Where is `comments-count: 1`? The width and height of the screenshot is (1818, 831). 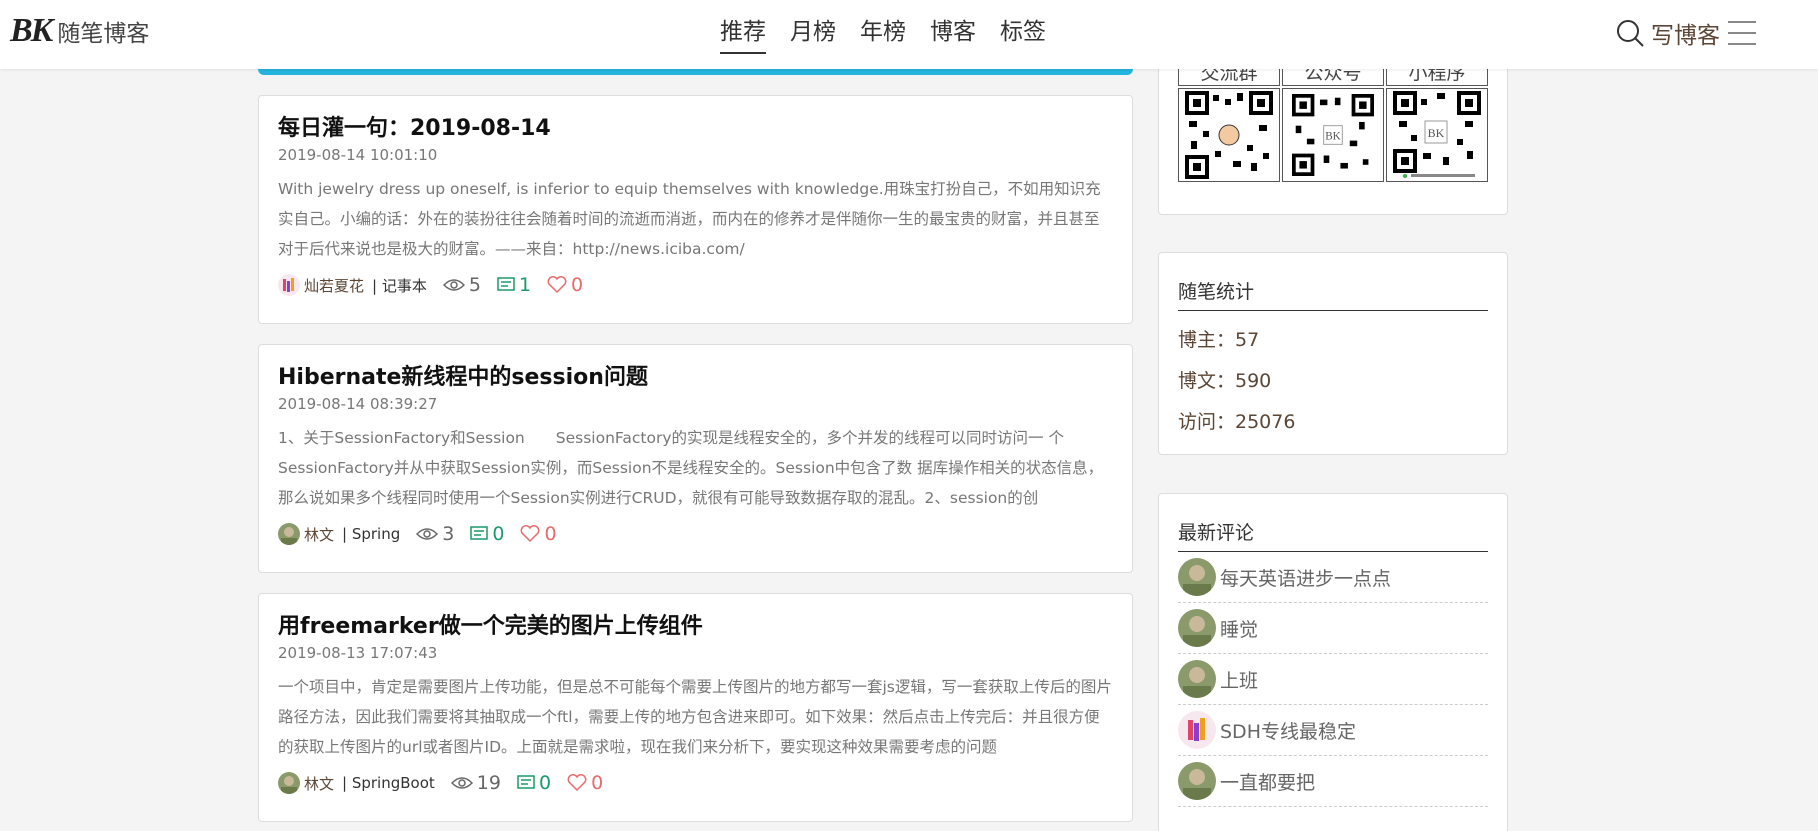 comments-count: 1 is located at coordinates (514, 285).